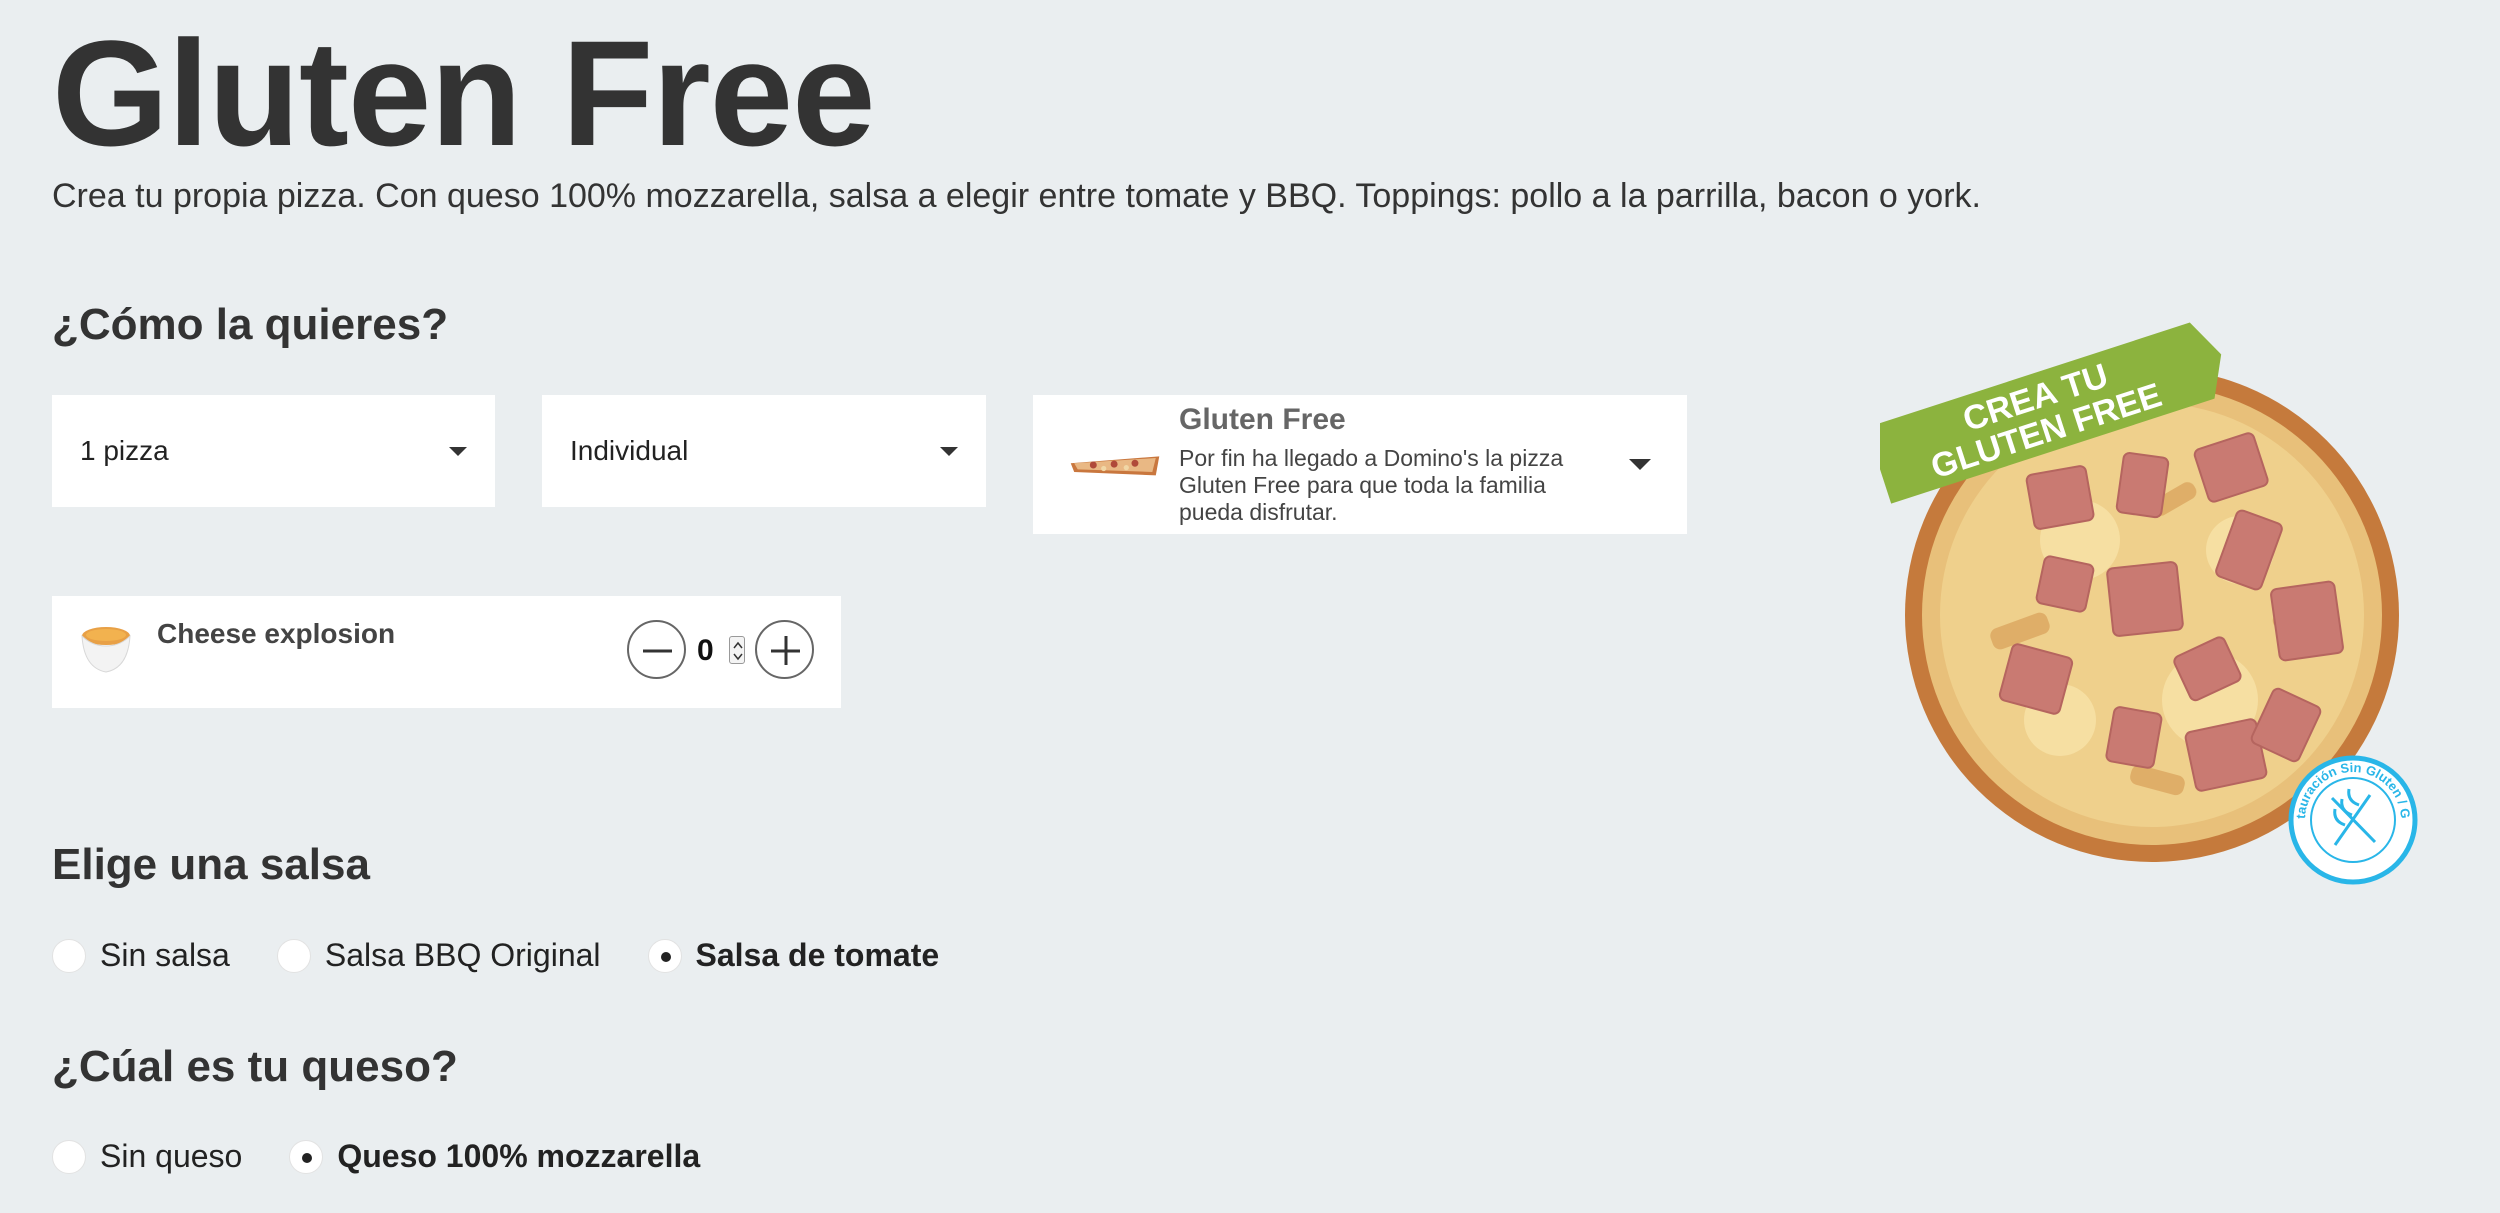 The width and height of the screenshot is (2500, 1213). I want to click on order-section-title: ¿Cómo la quieres?, so click(250, 324).